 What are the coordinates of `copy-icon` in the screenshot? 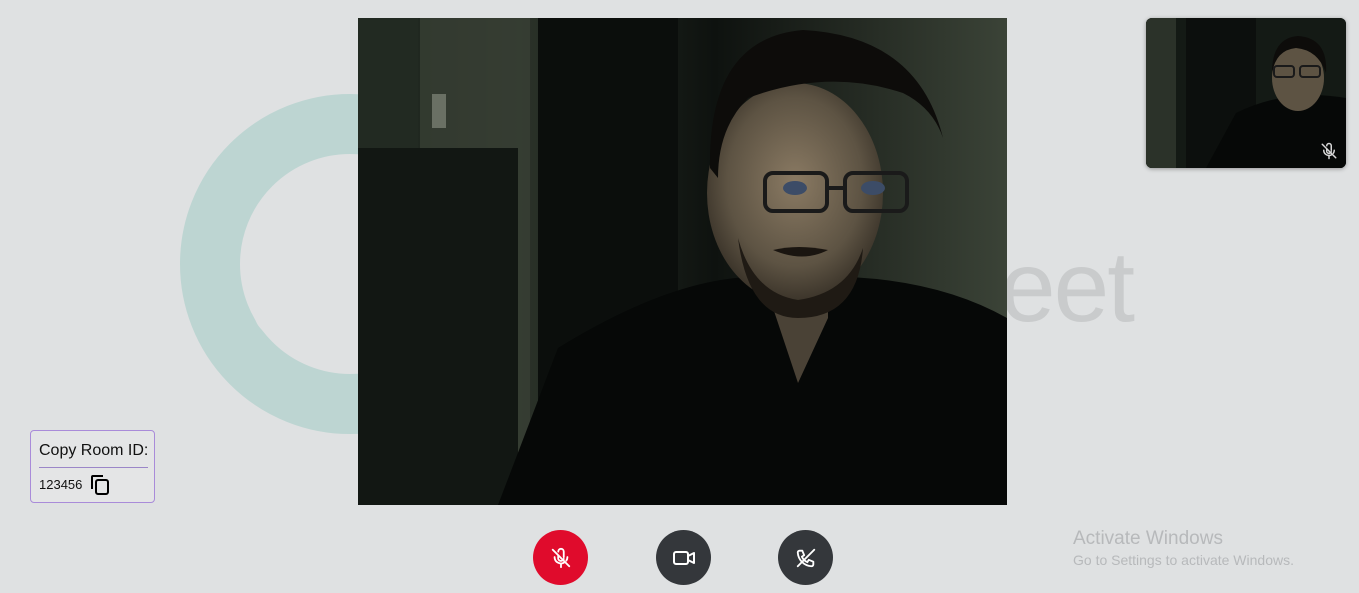 It's located at (100, 485).